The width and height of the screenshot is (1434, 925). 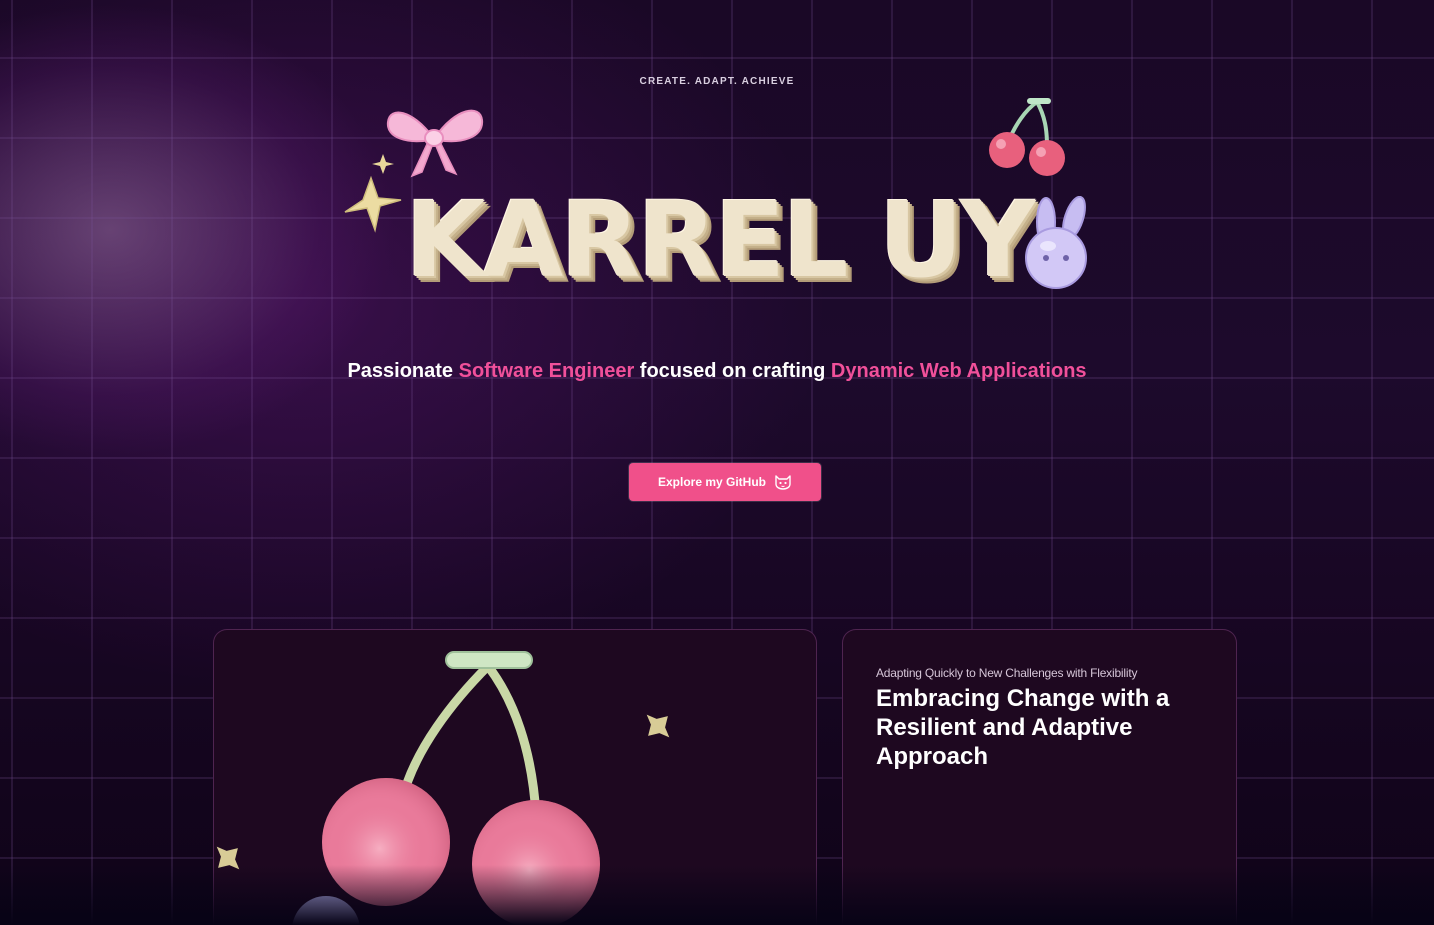 I want to click on explore-github-button: Explore my GitHub, so click(x=725, y=482).